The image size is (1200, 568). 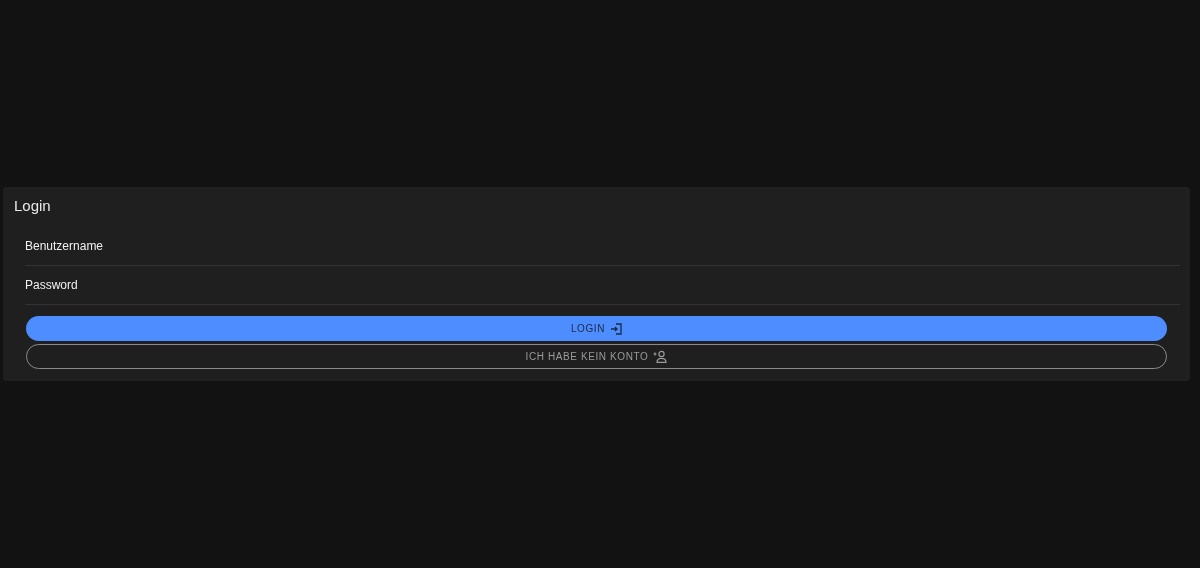 What do you see at coordinates (602, 285) in the screenshot?
I see `text-field: Password` at bounding box center [602, 285].